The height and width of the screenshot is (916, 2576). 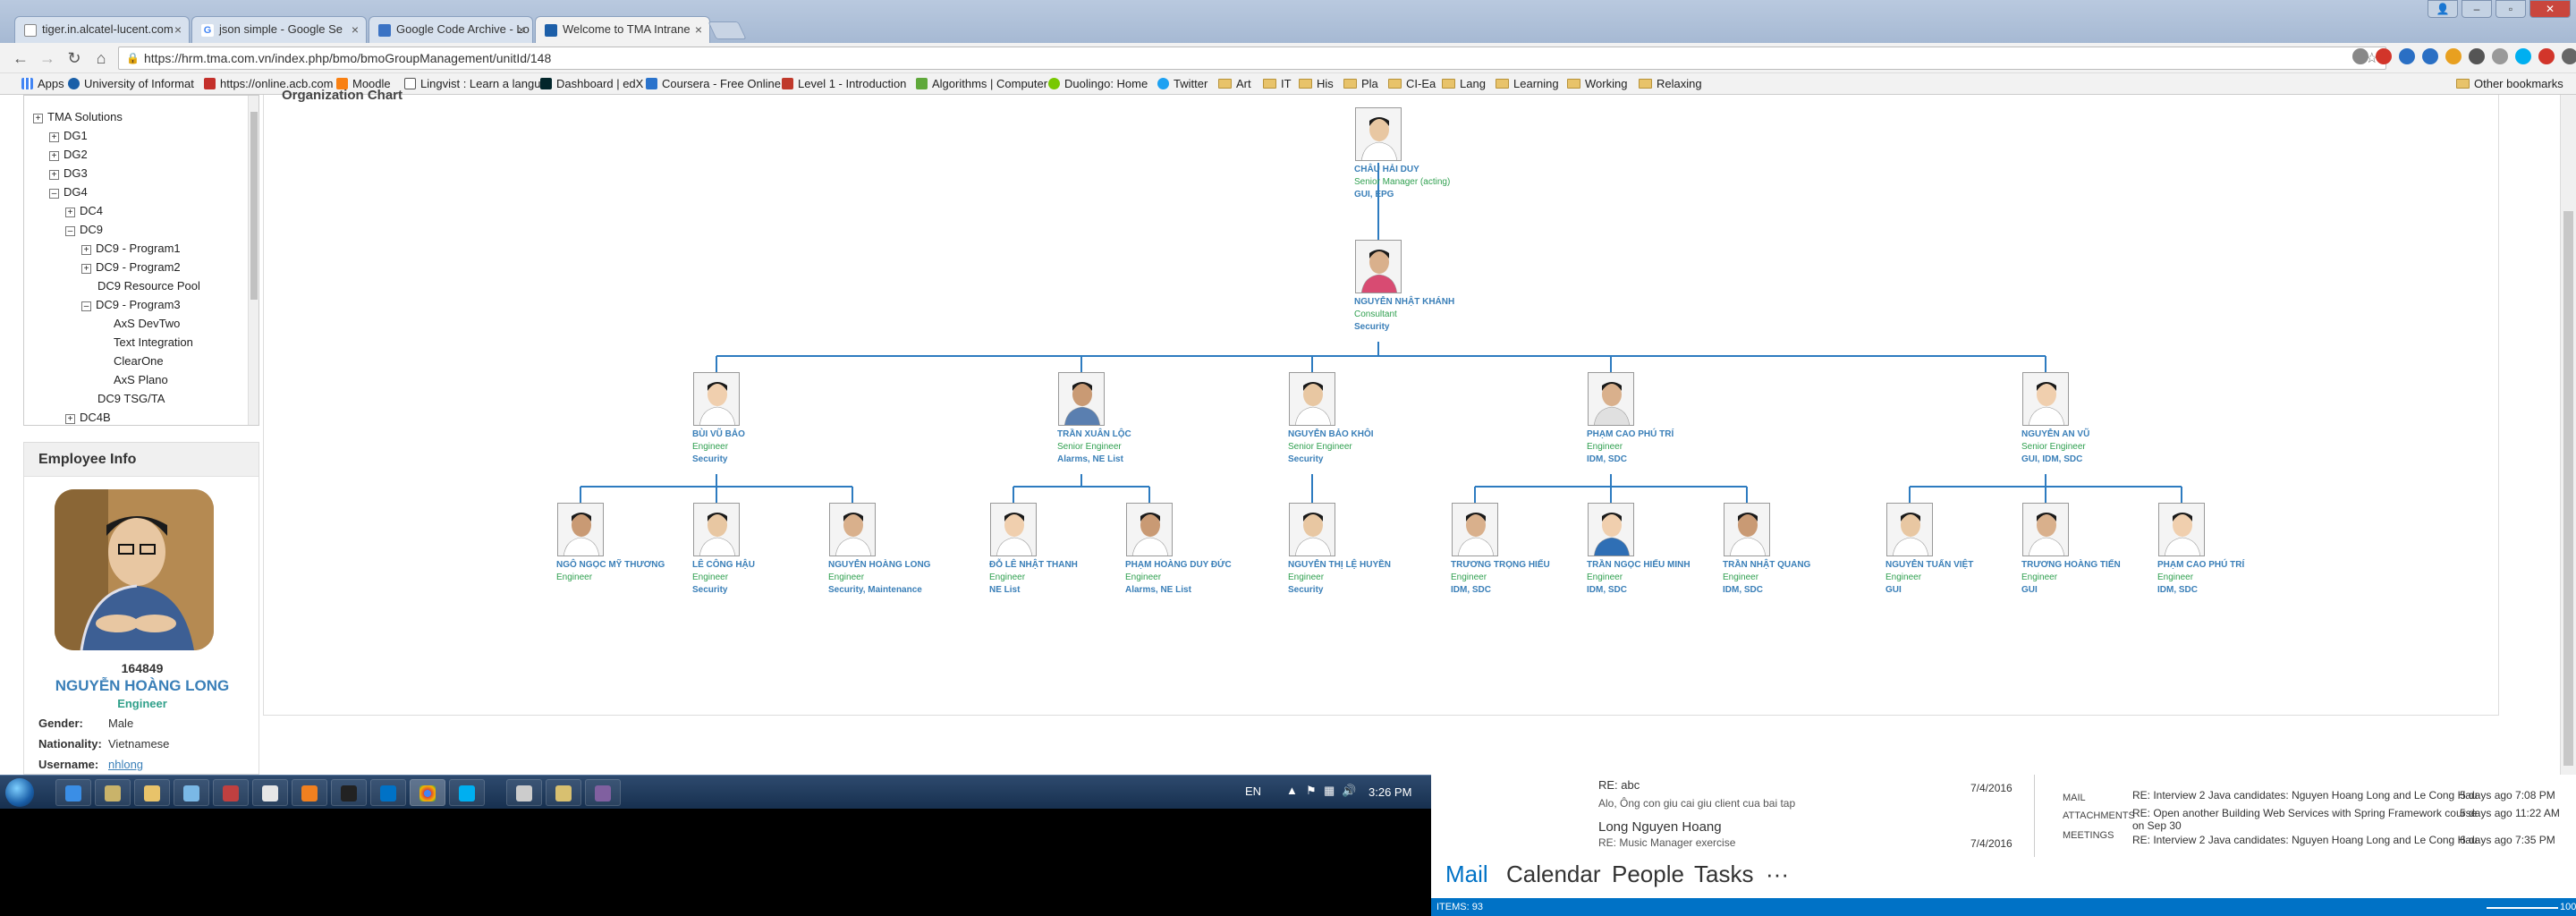 What do you see at coordinates (1234, 83) in the screenshot?
I see `bookmark-folder: Art` at bounding box center [1234, 83].